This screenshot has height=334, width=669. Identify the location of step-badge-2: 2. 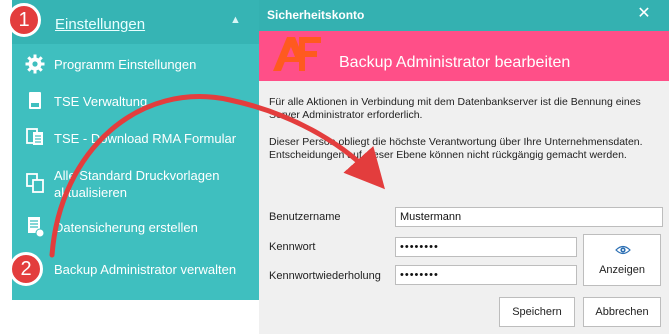
(26, 269).